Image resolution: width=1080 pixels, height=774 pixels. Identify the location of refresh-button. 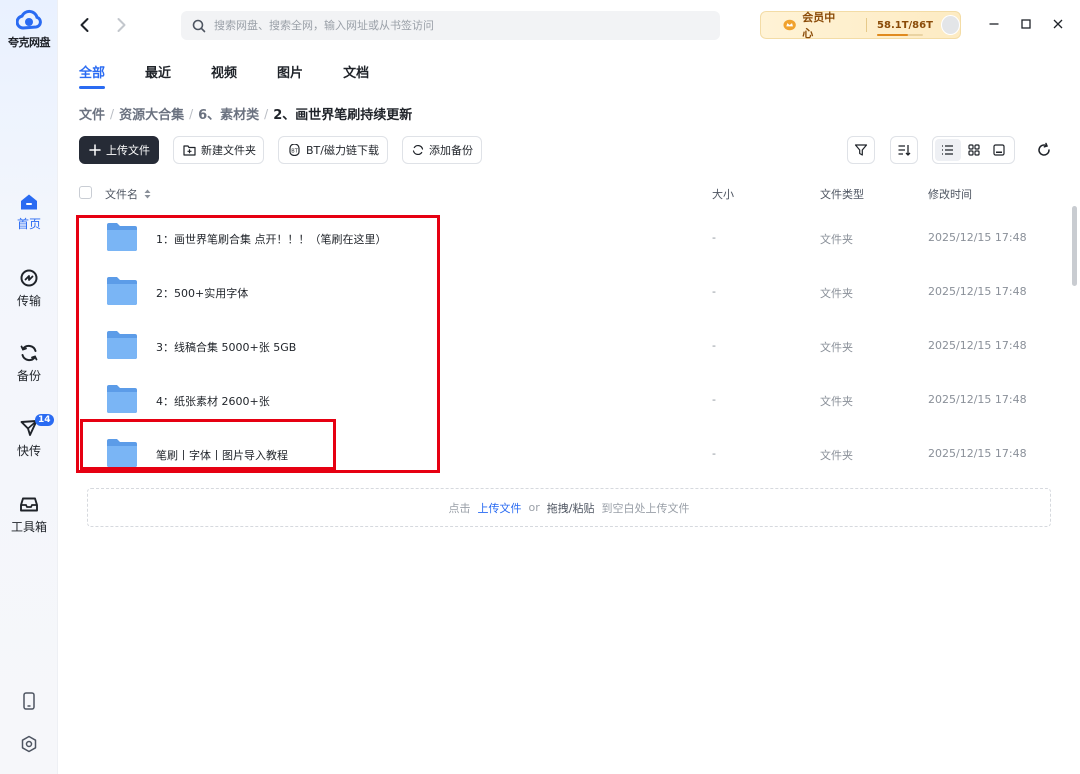
(1044, 150).